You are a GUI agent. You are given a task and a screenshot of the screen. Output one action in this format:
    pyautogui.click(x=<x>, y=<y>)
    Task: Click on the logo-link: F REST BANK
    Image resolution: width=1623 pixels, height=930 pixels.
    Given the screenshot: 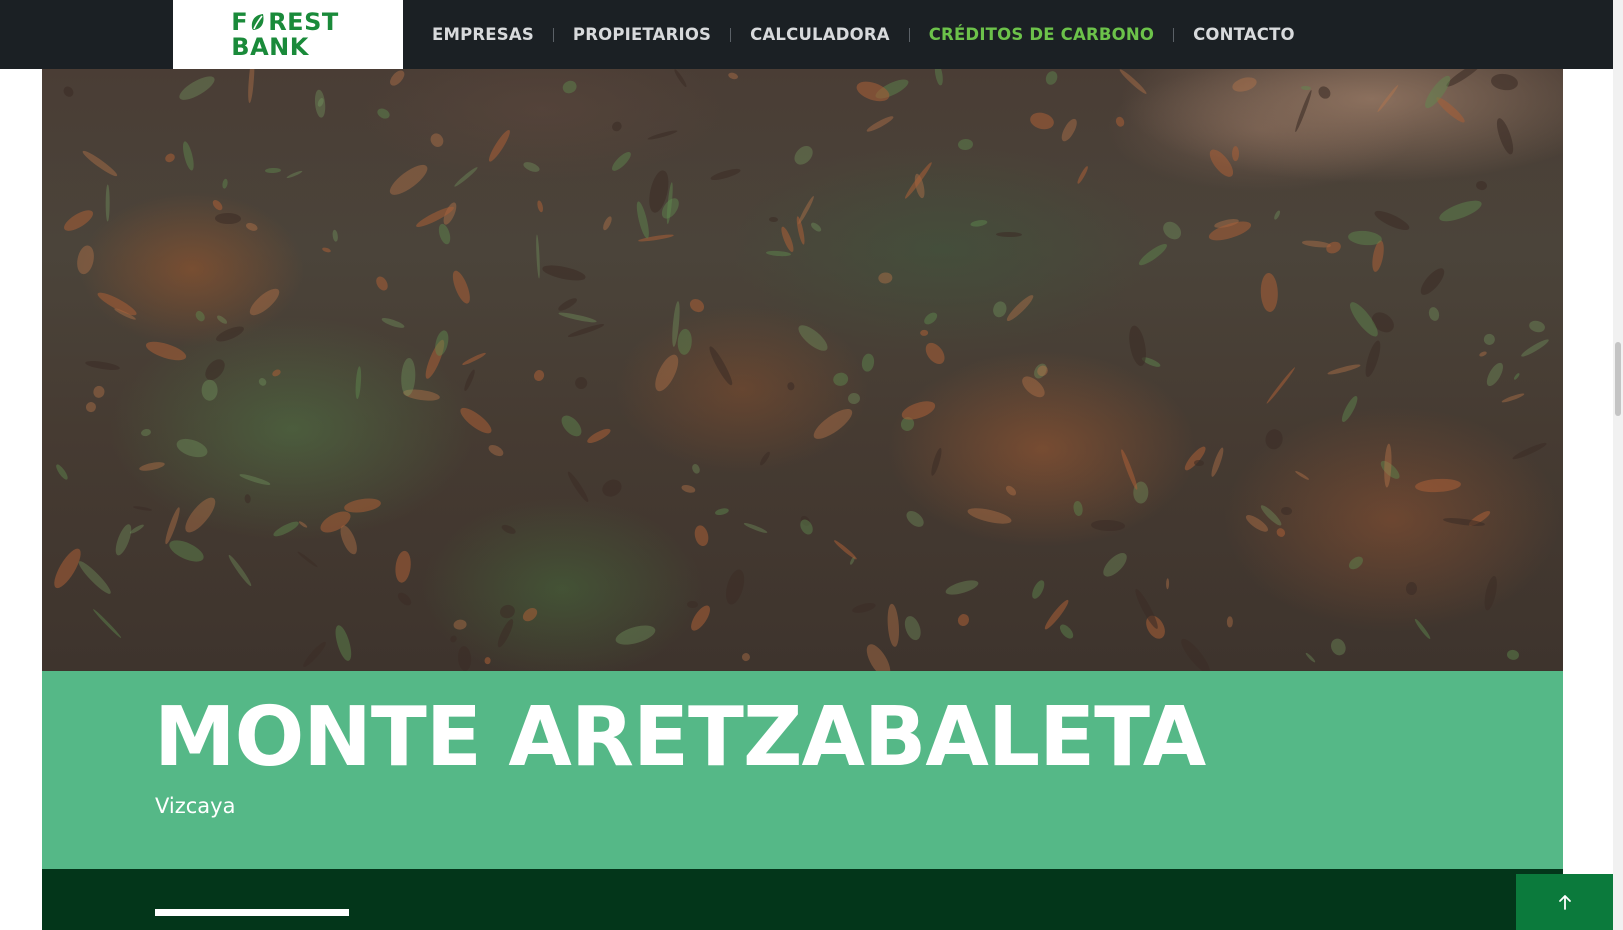 What is the action you would take?
    pyautogui.click(x=288, y=34)
    